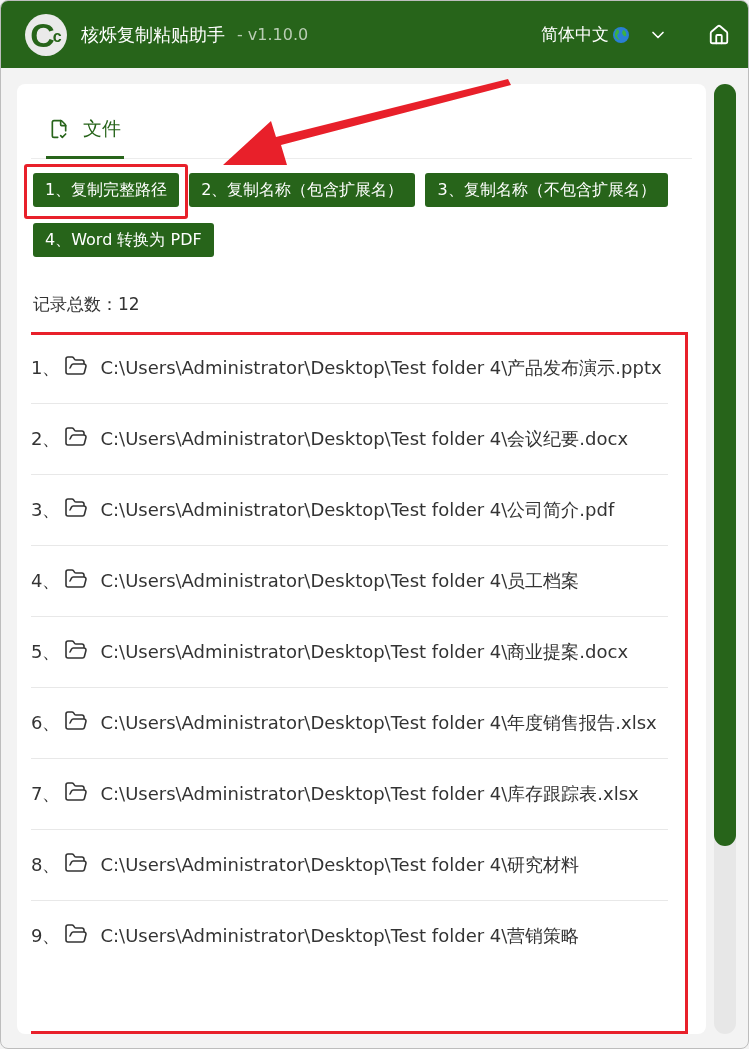 This screenshot has width=749, height=1049. I want to click on scrollbar-thumb, so click(725, 465).